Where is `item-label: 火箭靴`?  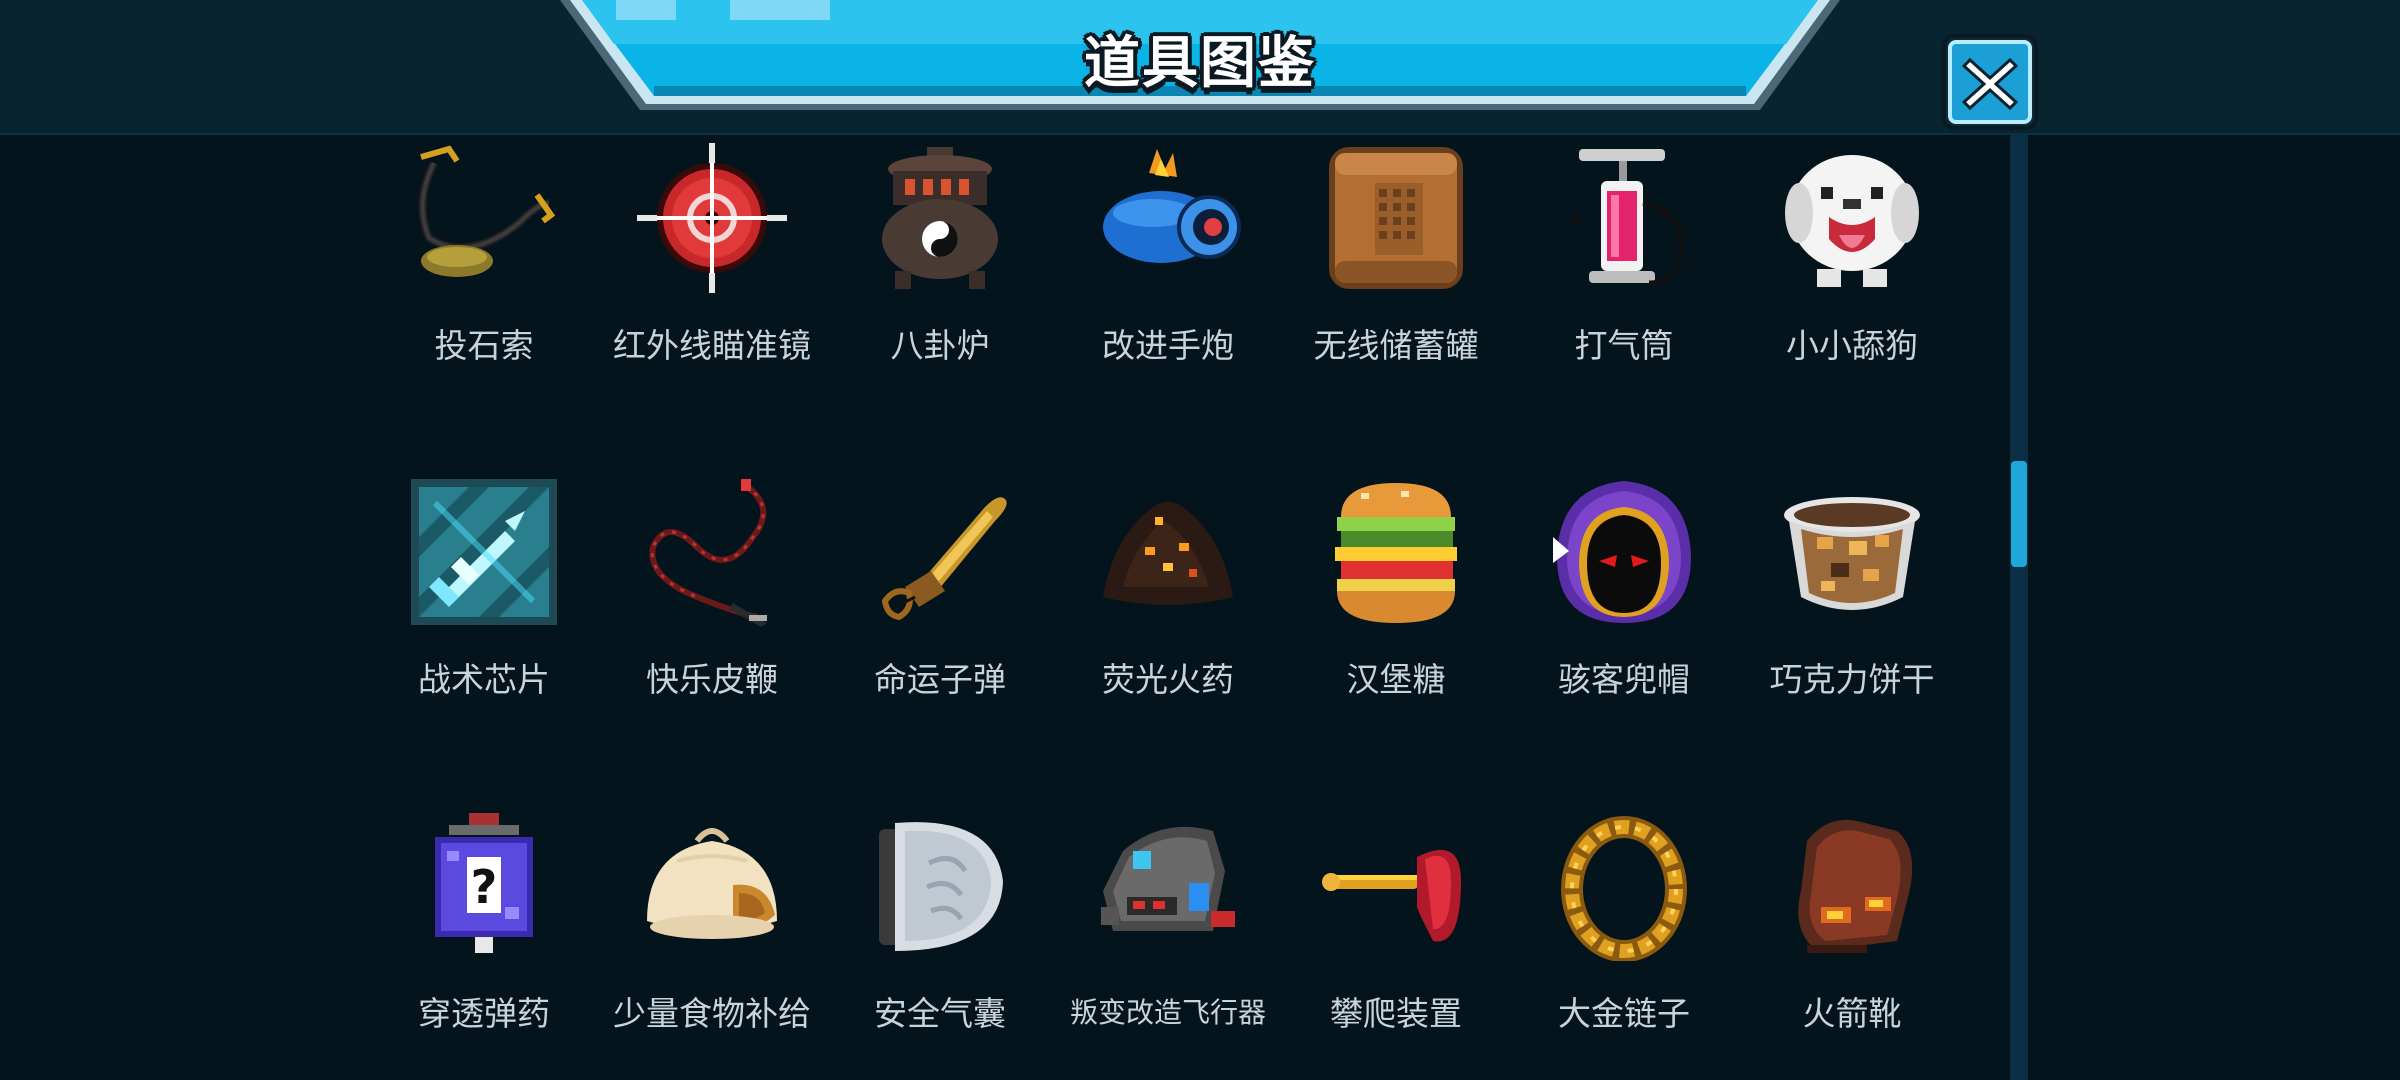
item-label: 火箭靴 is located at coordinates (1852, 1013).